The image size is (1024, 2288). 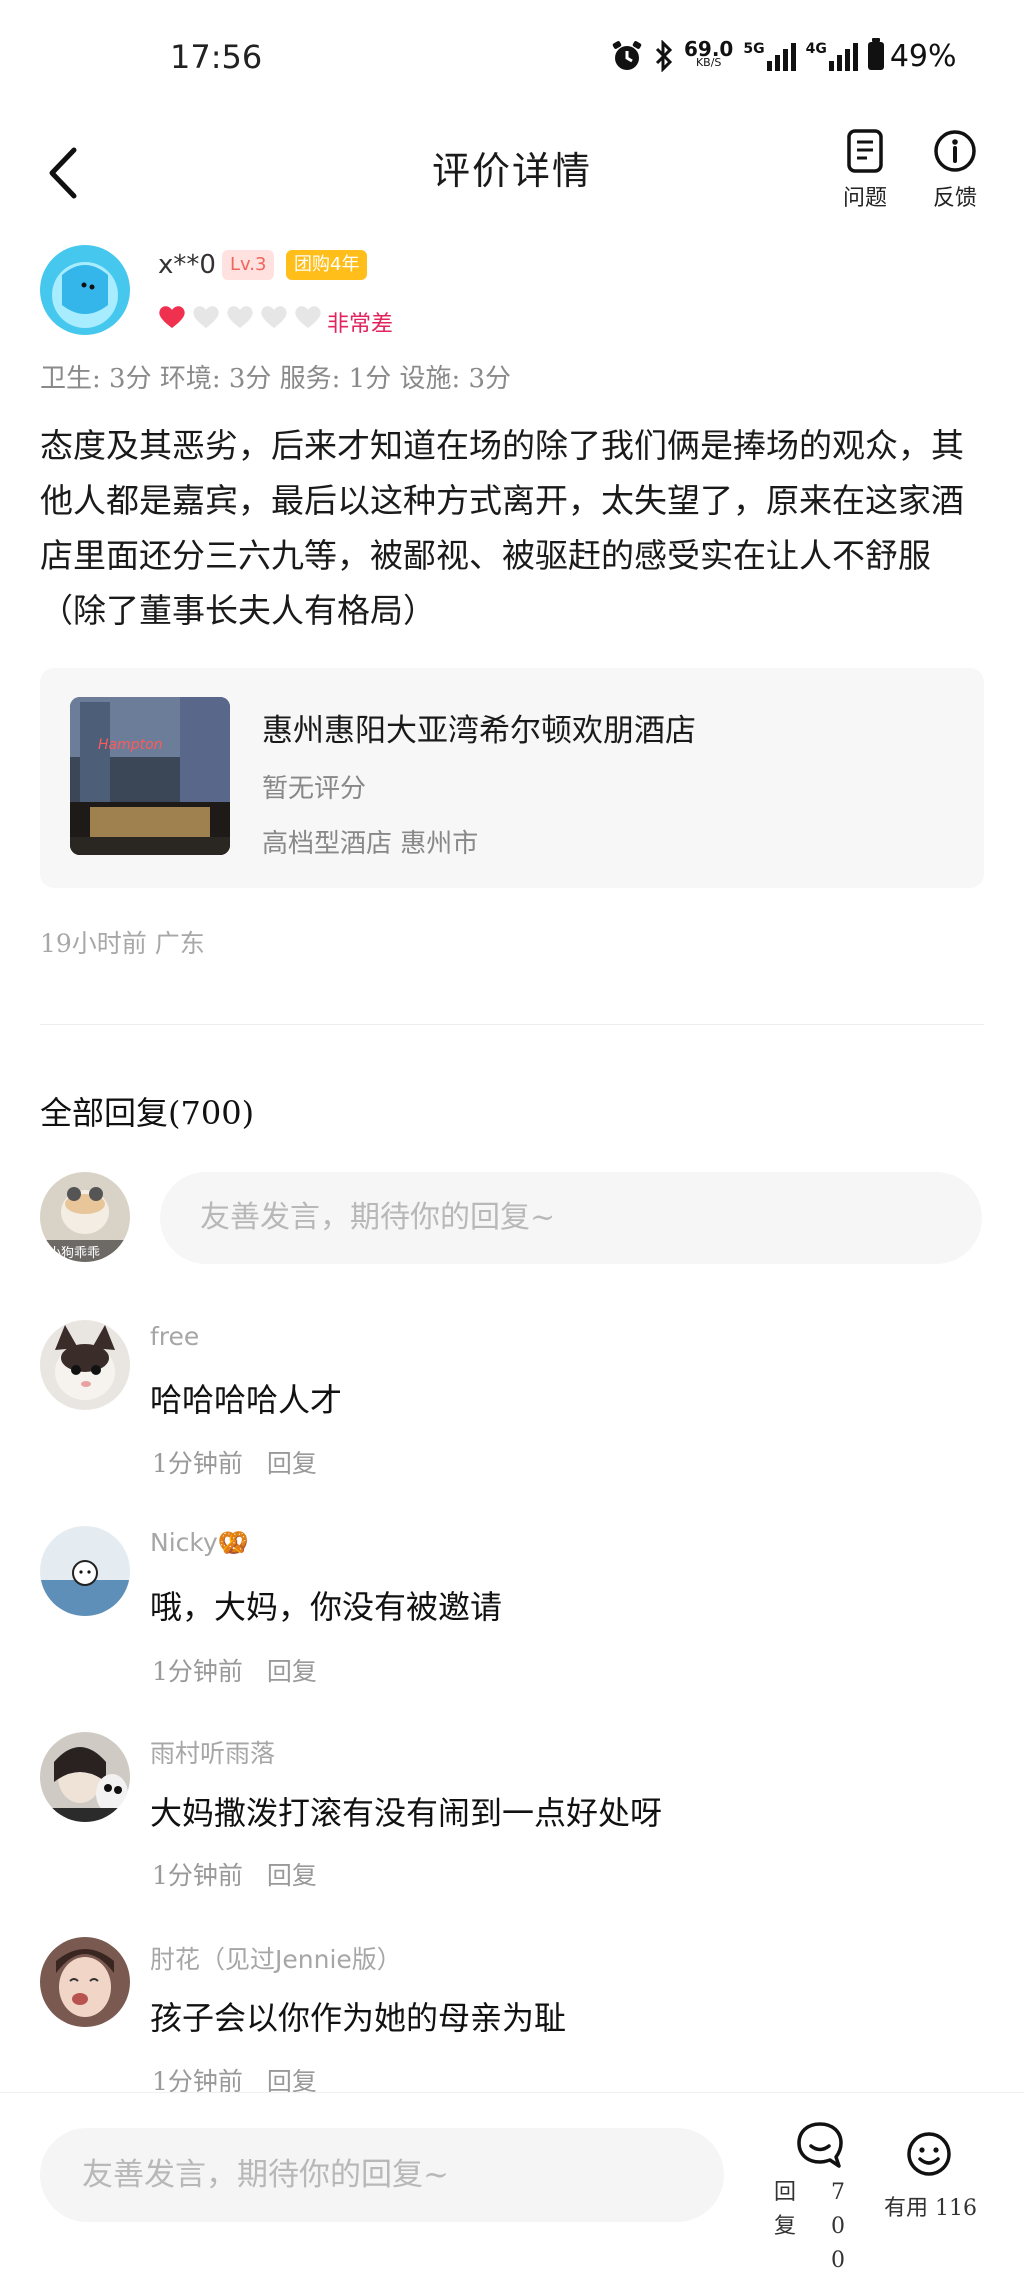 I want to click on rating-hearts, so click(x=240, y=317).